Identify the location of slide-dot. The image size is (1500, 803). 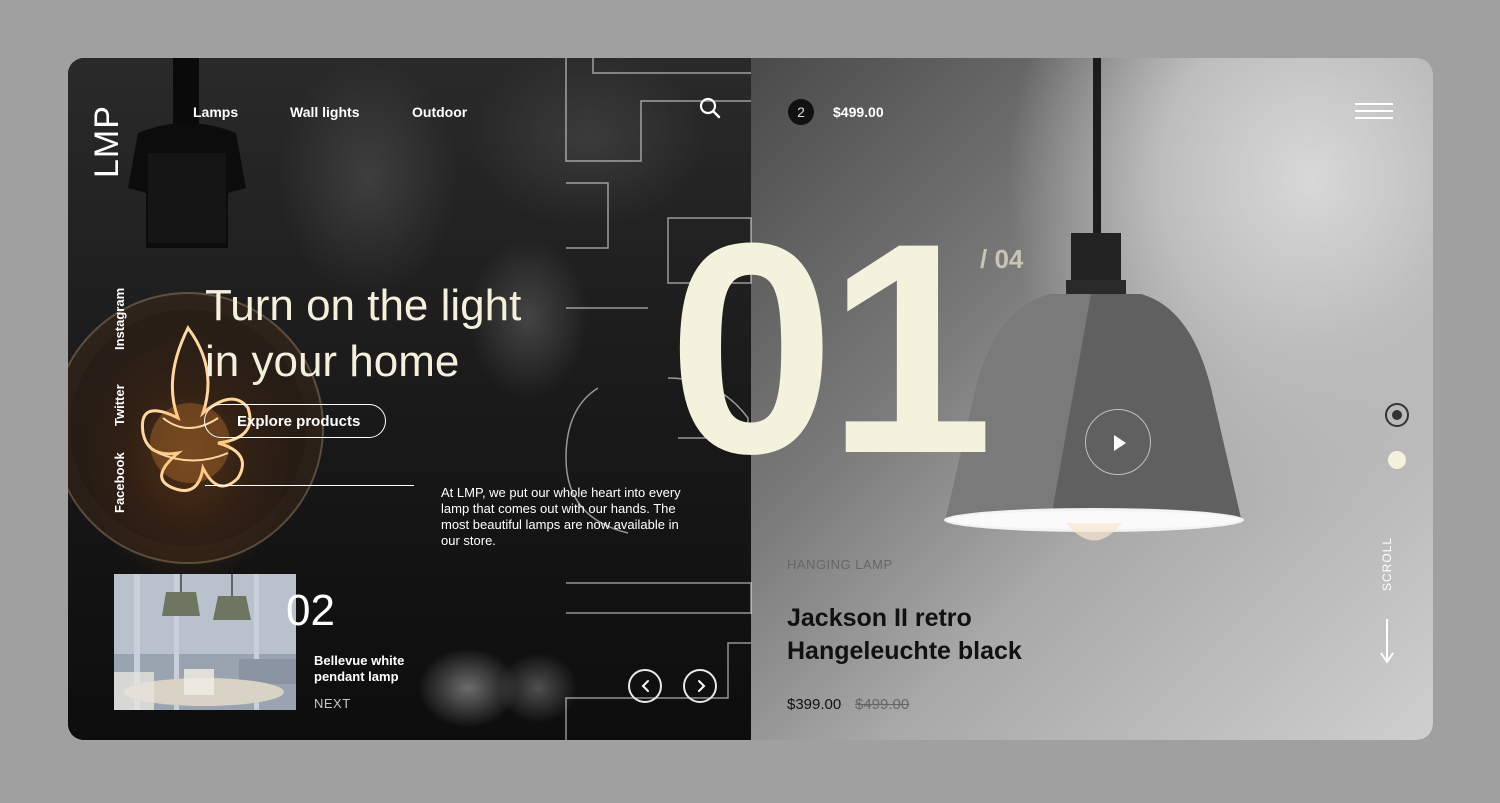
(1397, 460).